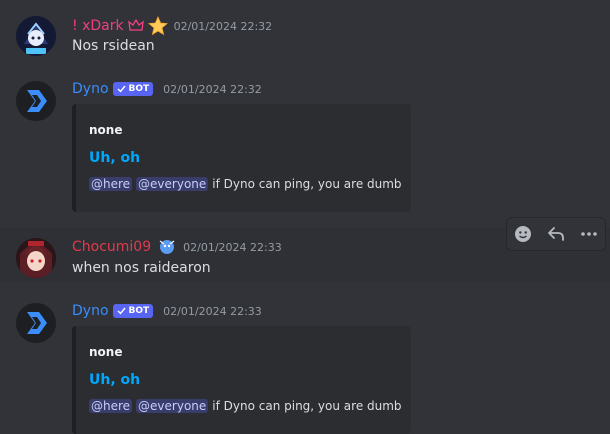  I want to click on username: ! xDark, so click(98, 26).